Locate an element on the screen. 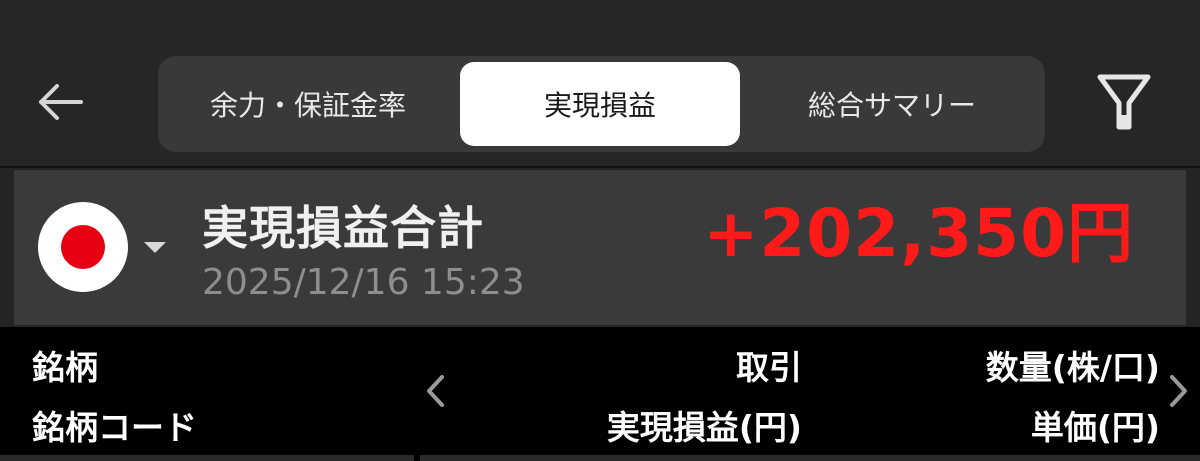 This screenshot has width=1200, height=461. row-separator is located at coordinates (600, 458).